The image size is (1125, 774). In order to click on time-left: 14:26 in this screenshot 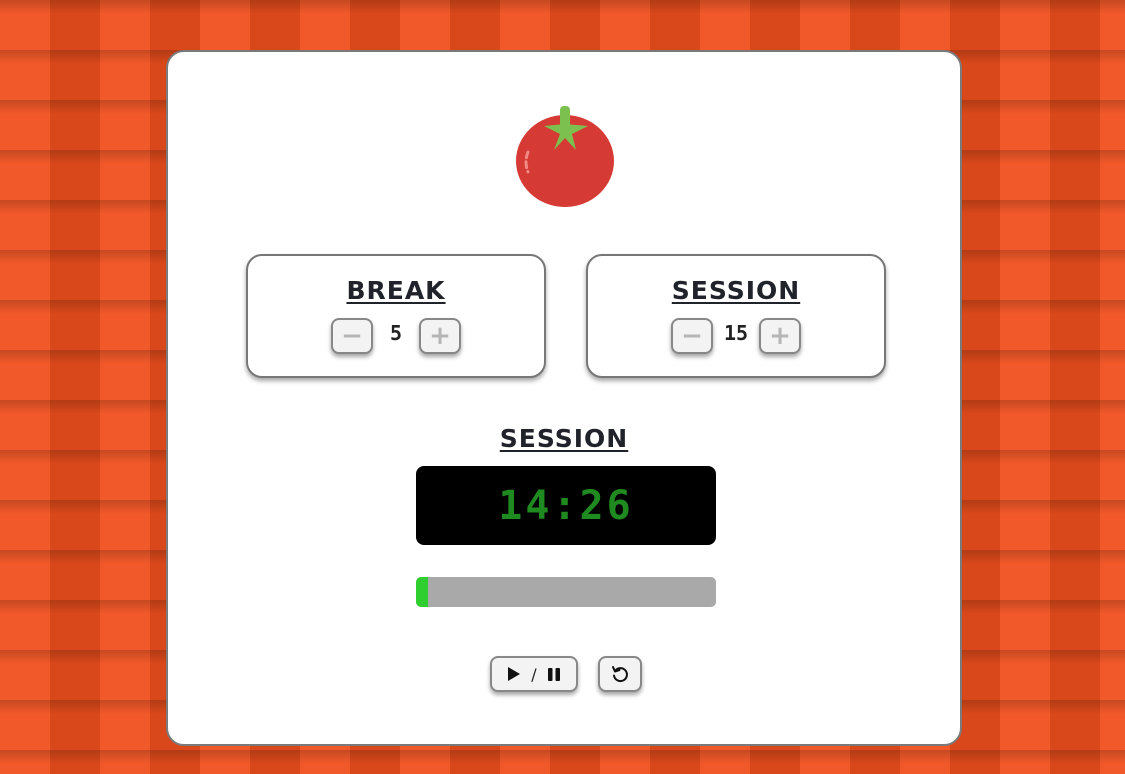, I will do `click(566, 505)`.